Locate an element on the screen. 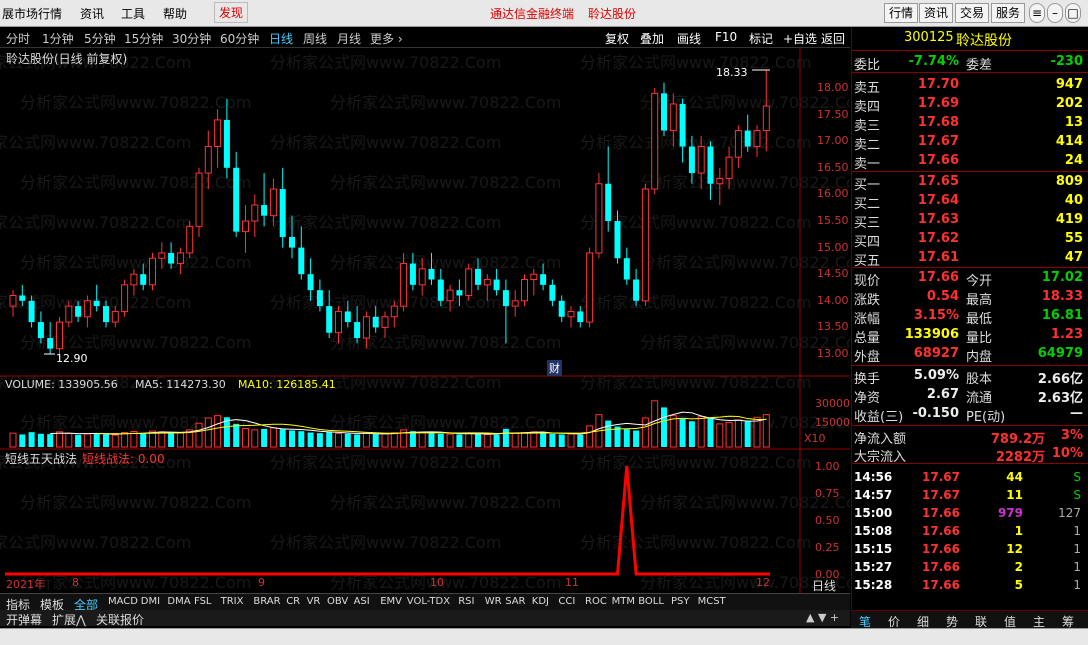 This screenshot has height=645, width=1088. price-axis-label: 14.00 is located at coordinates (833, 300).